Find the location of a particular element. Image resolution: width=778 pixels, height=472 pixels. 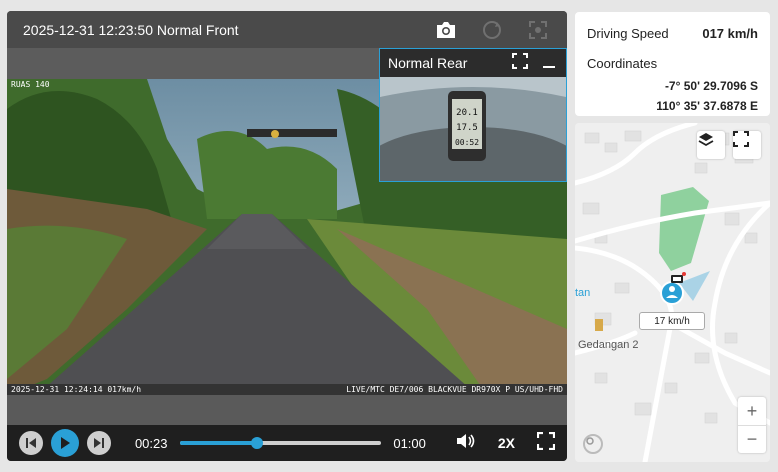

map-fullscreen-button is located at coordinates (747, 145).